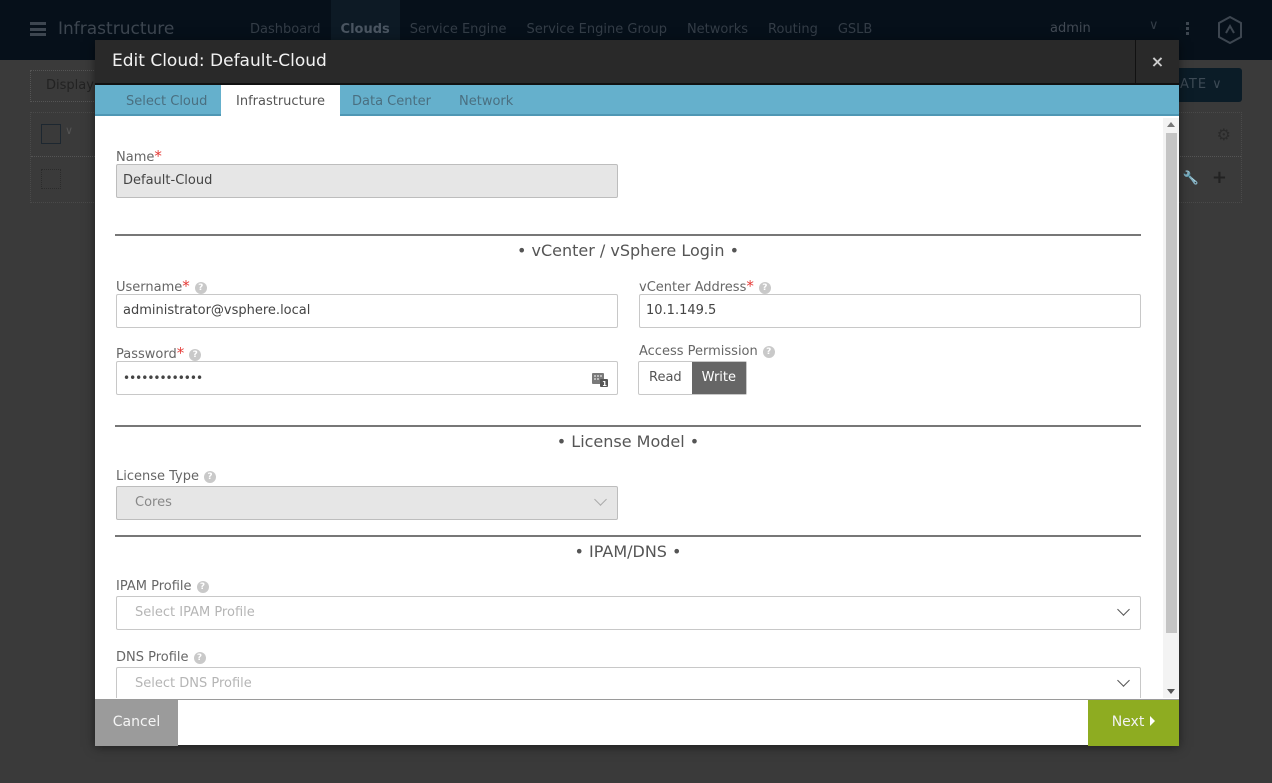  Describe the element at coordinates (1128, 722) in the screenshot. I see `next-button-label: Next` at that location.